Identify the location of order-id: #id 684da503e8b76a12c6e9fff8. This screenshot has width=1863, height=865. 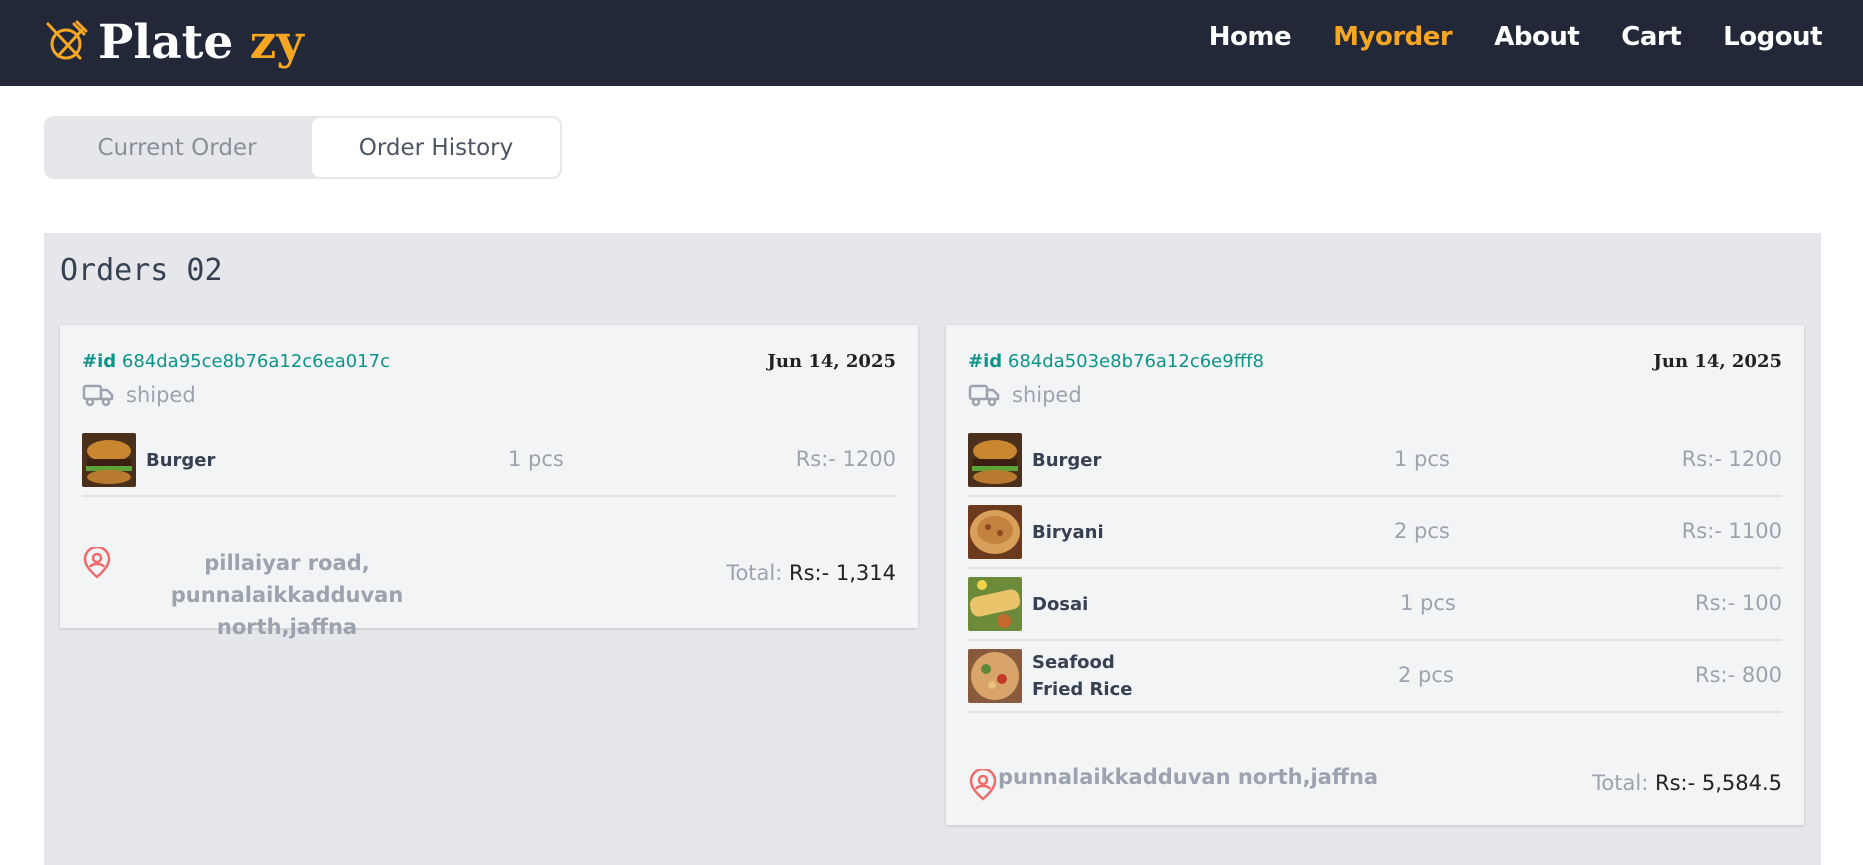
(1116, 361).